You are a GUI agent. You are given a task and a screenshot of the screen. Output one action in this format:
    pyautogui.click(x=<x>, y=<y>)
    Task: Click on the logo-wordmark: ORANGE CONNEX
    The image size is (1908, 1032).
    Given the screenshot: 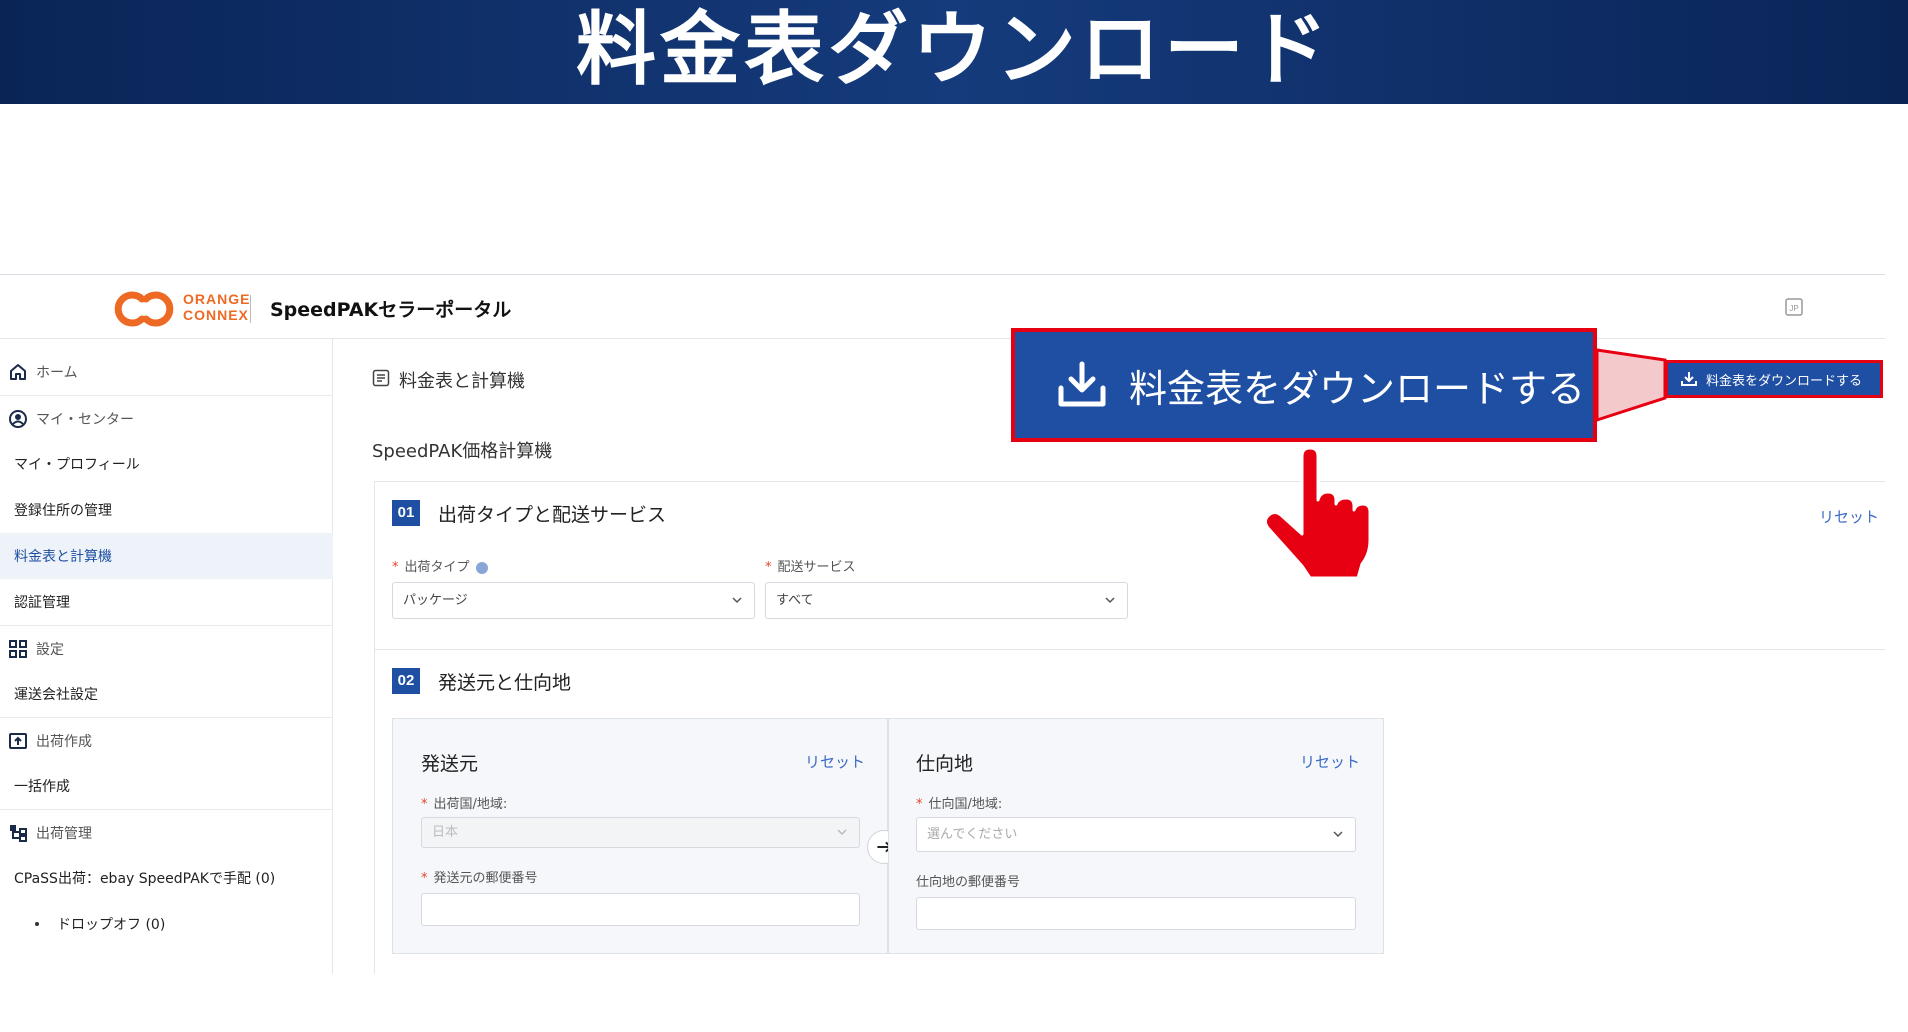 What is the action you would take?
    pyautogui.click(x=217, y=307)
    